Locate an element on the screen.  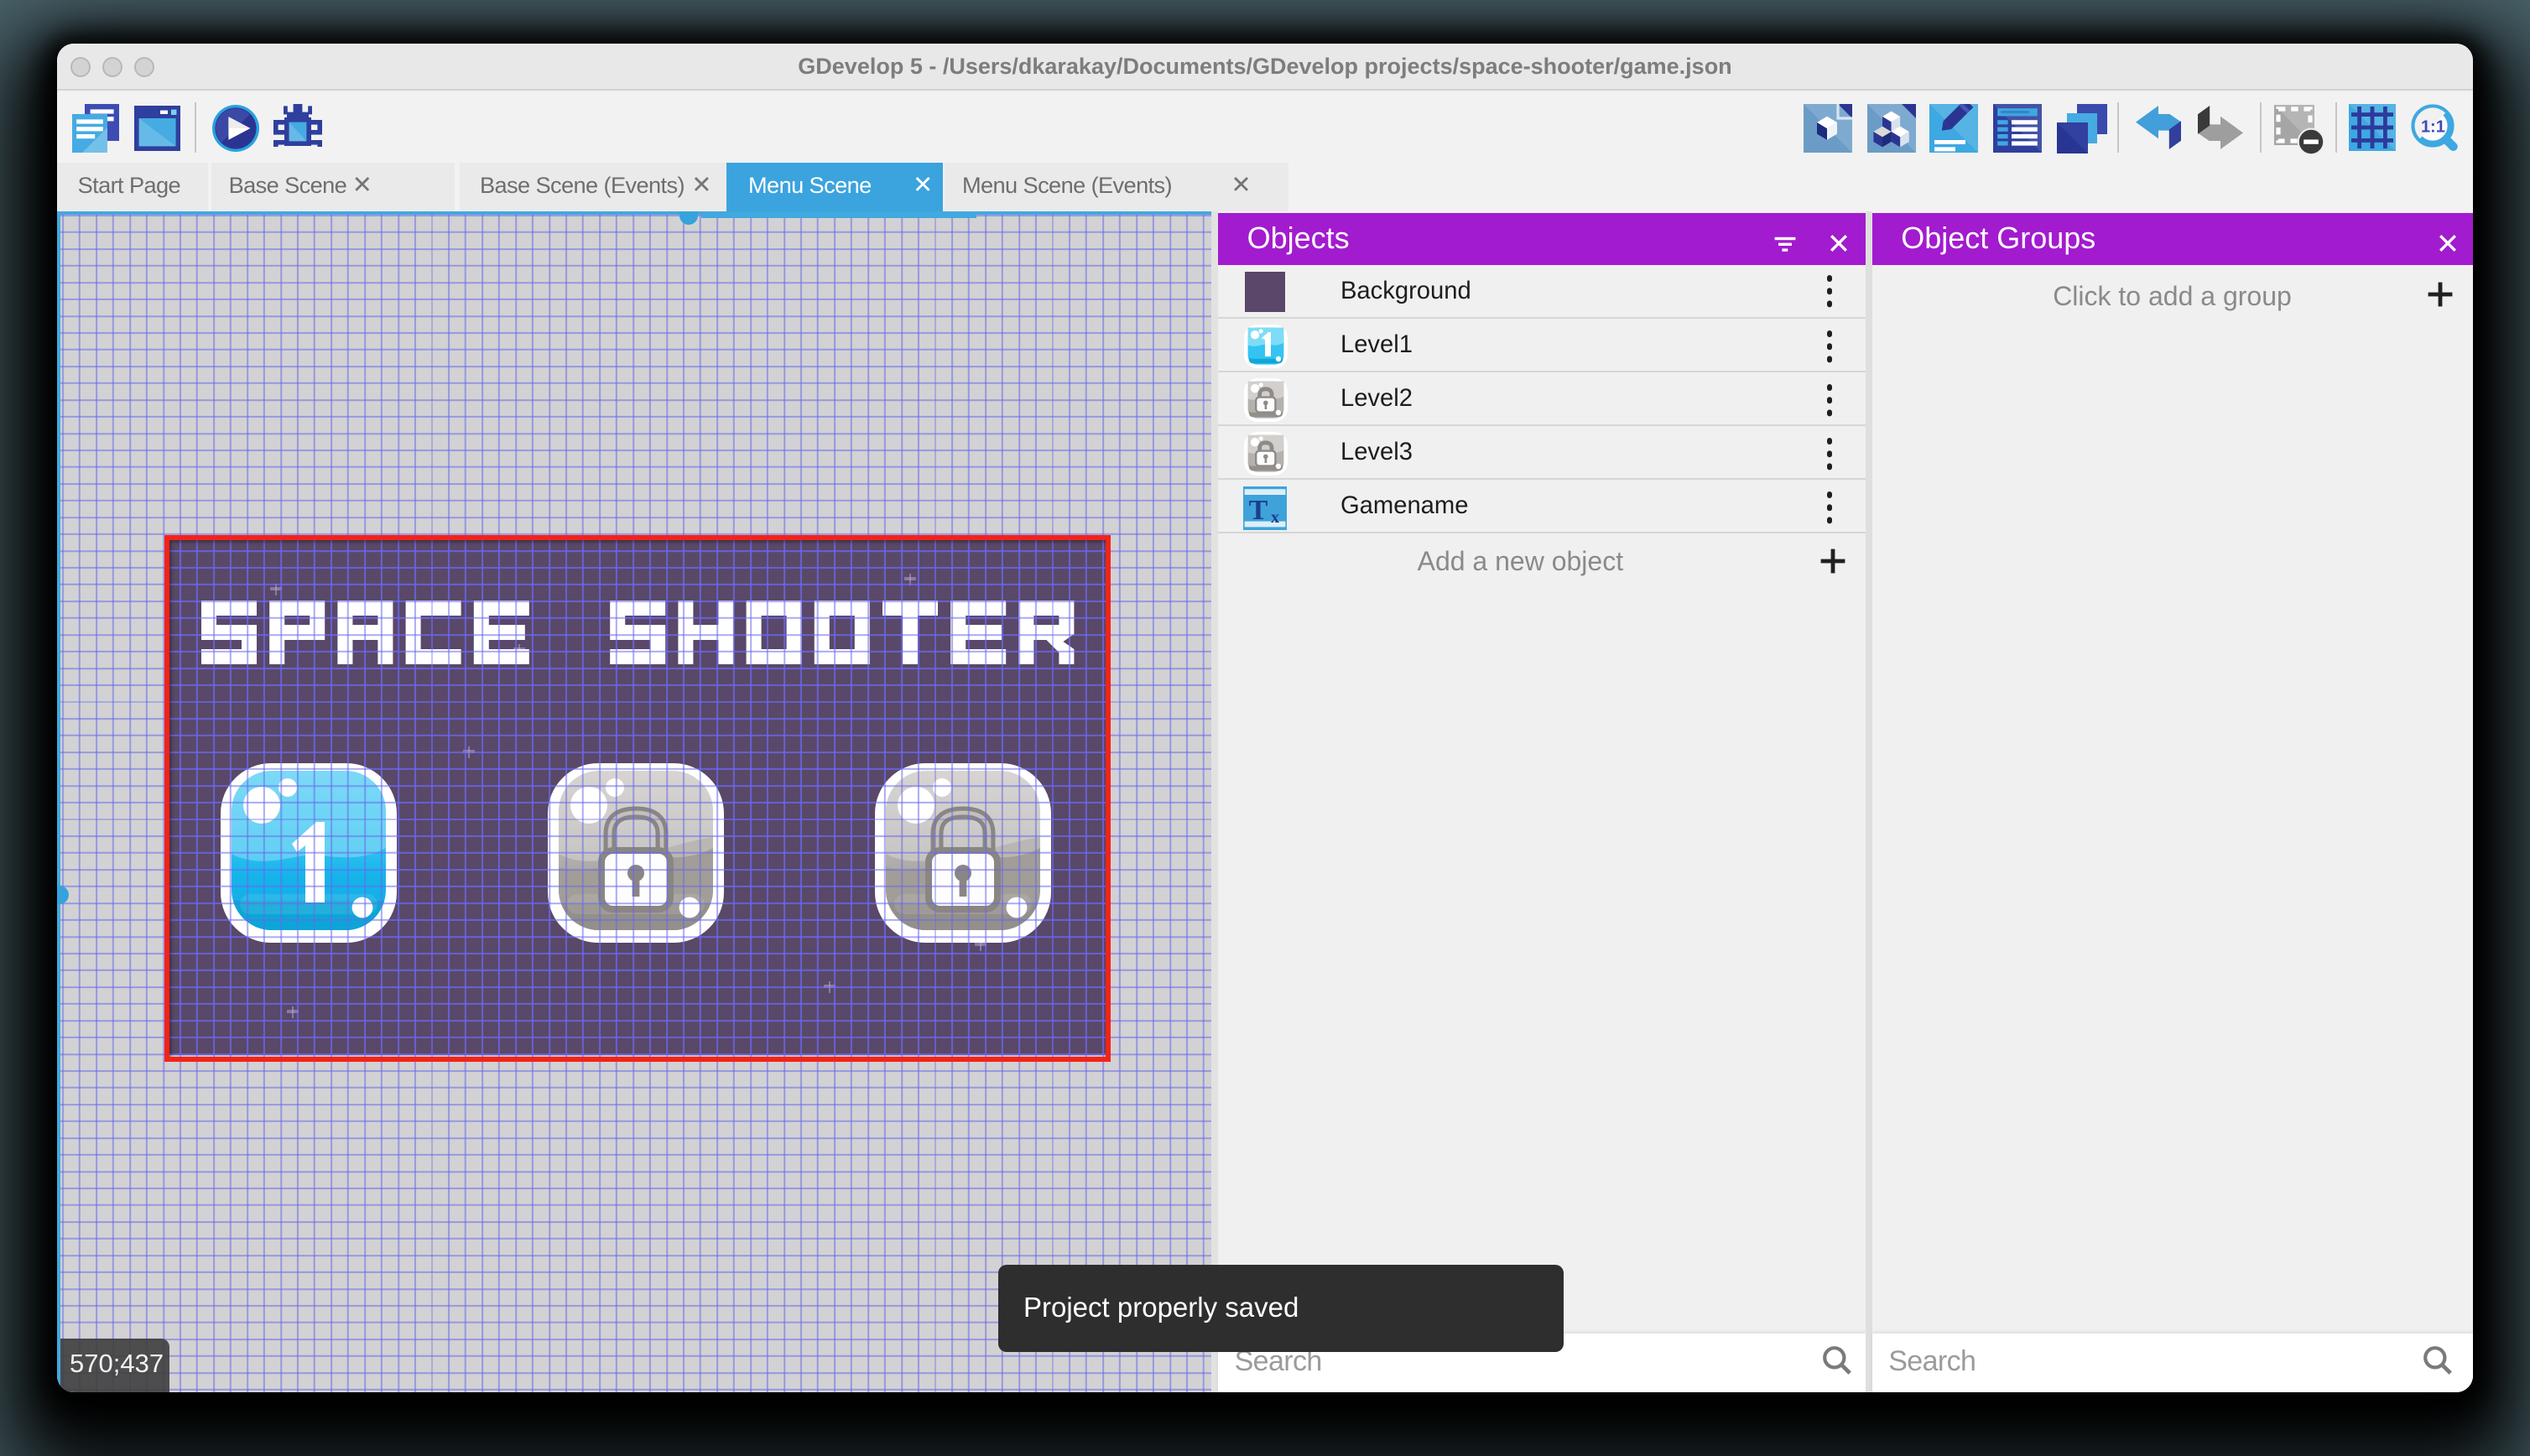
svg-text: T is located at coordinates (1258, 510).